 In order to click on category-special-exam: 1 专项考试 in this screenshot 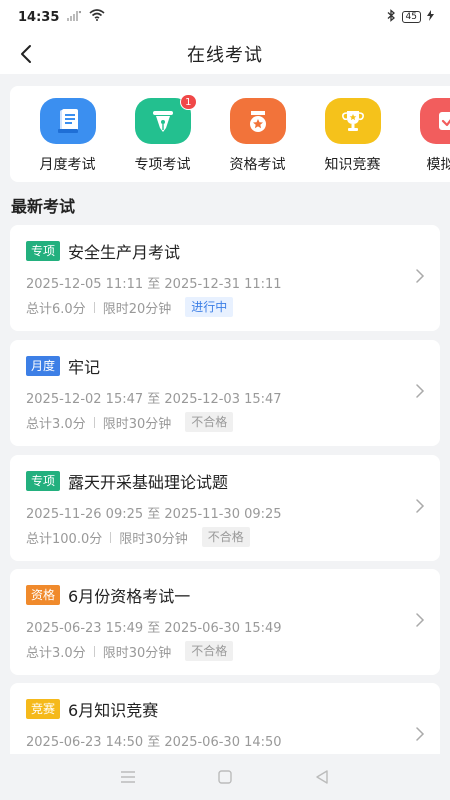, I will do `click(162, 134)`.